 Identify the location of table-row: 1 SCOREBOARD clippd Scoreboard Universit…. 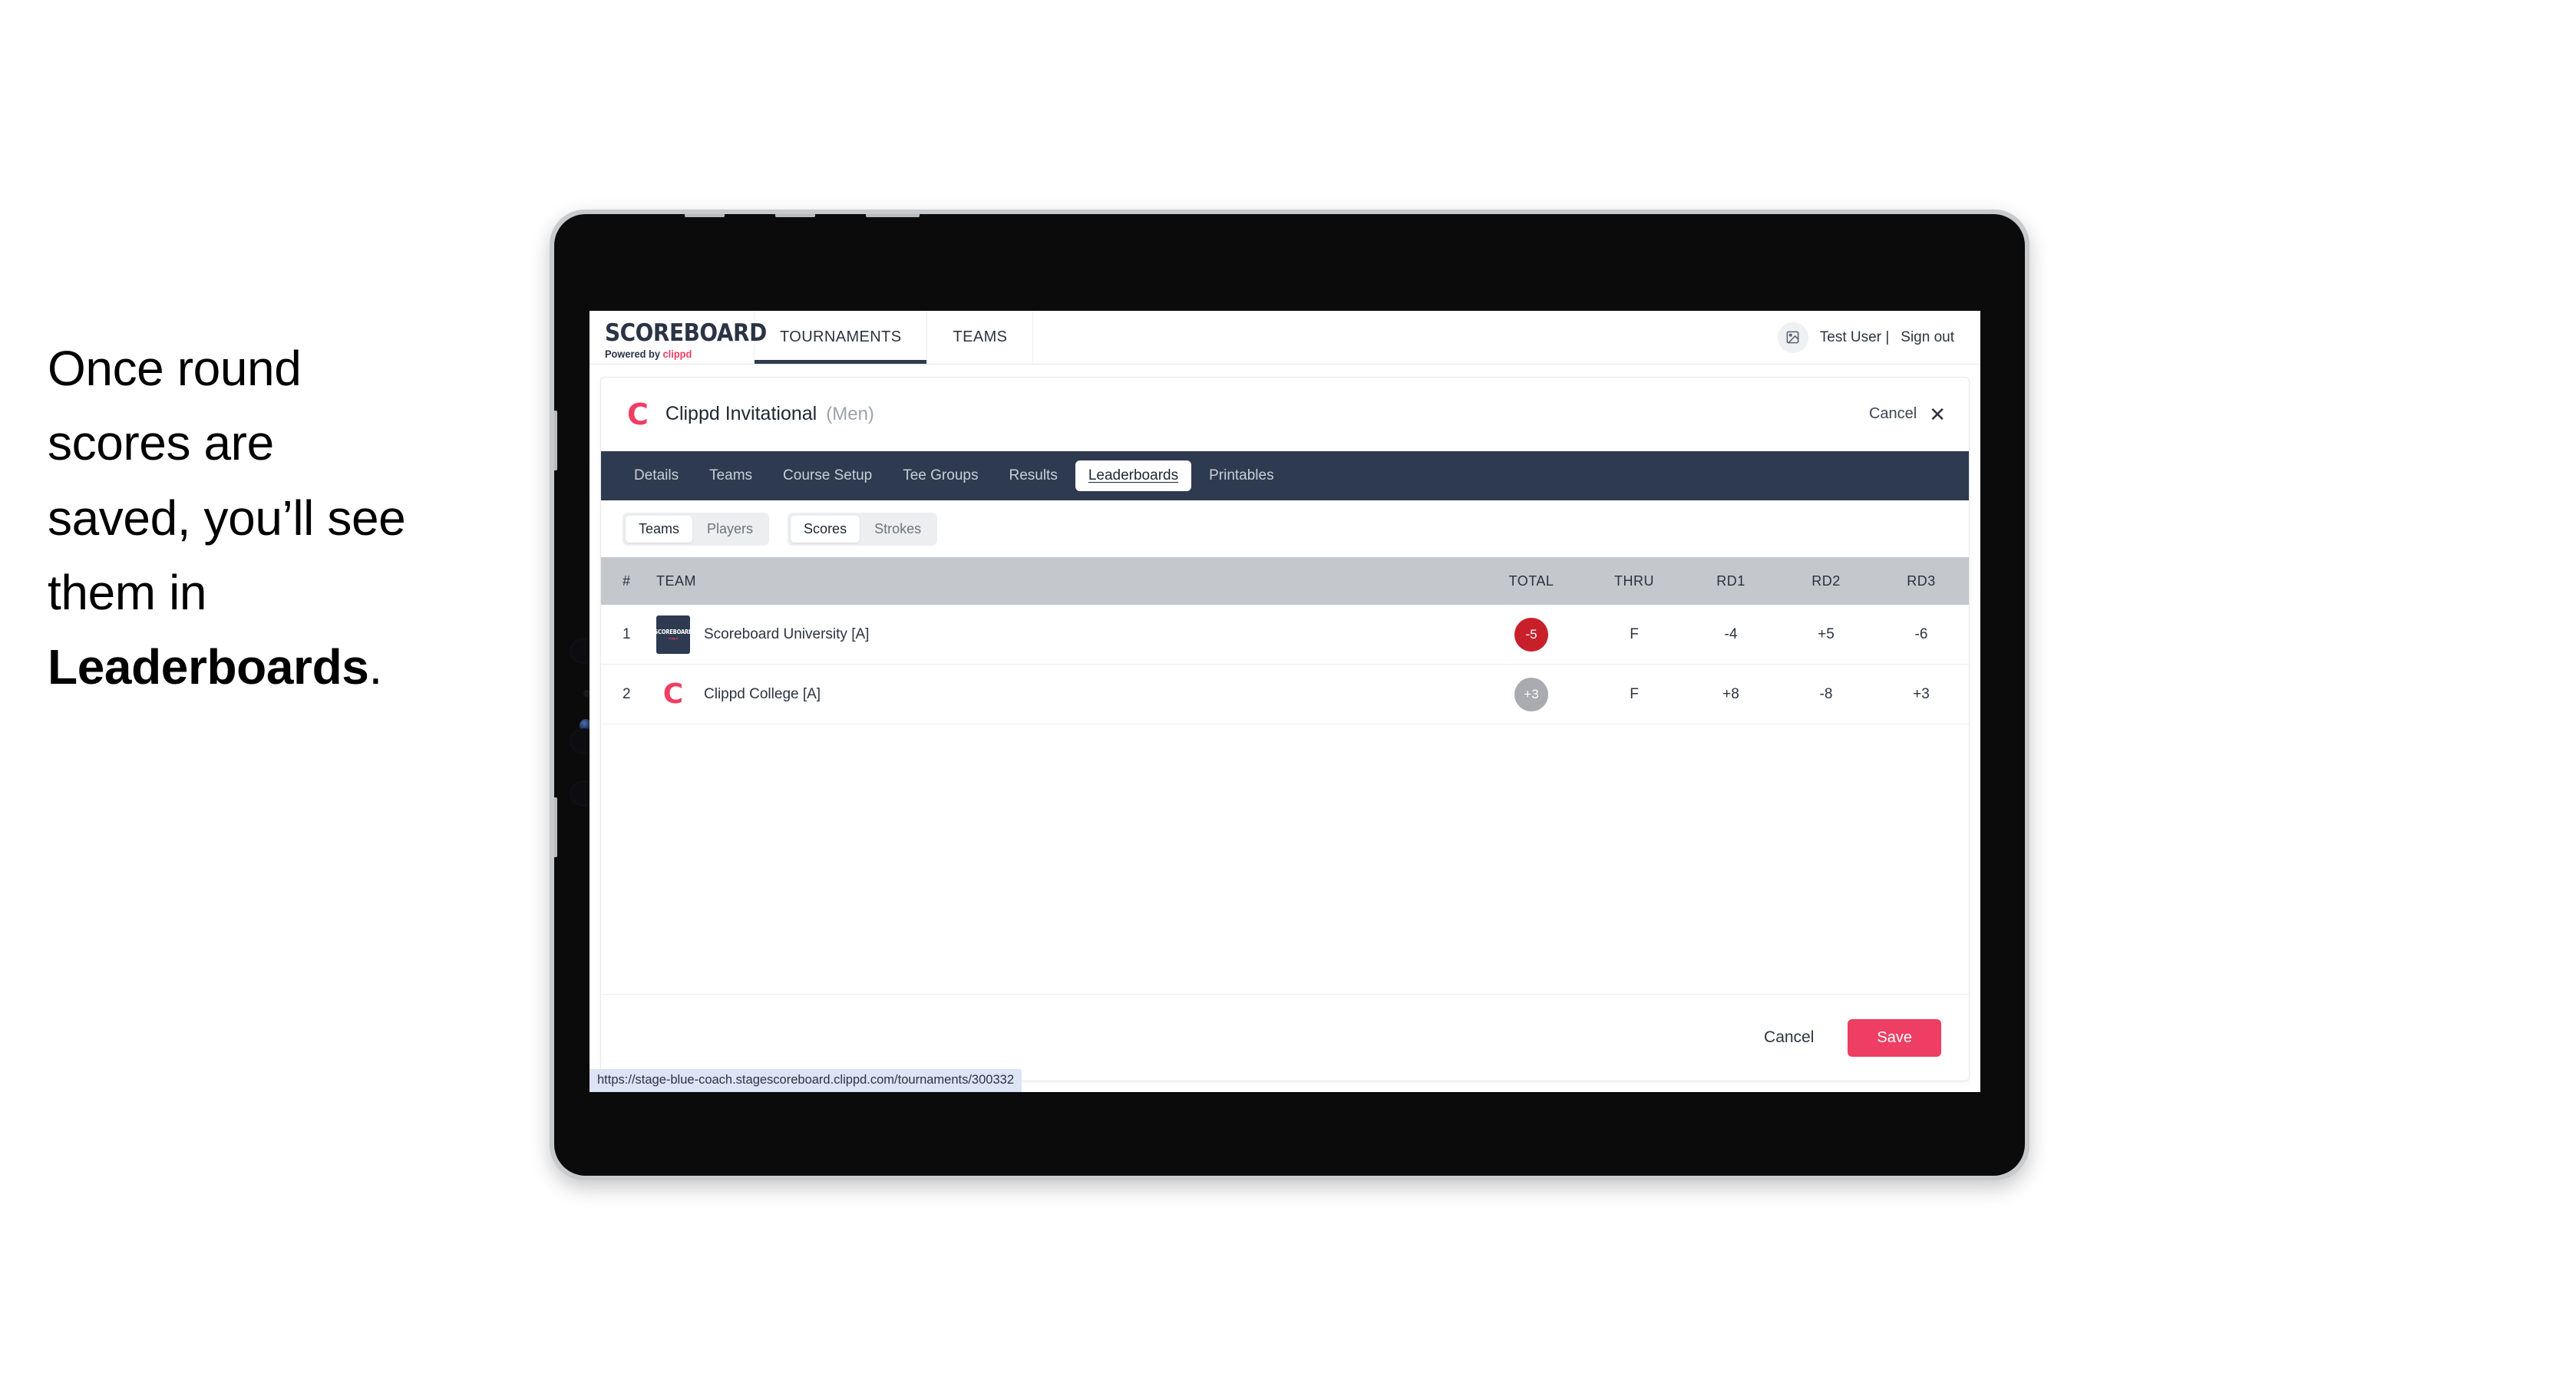
(1285, 635).